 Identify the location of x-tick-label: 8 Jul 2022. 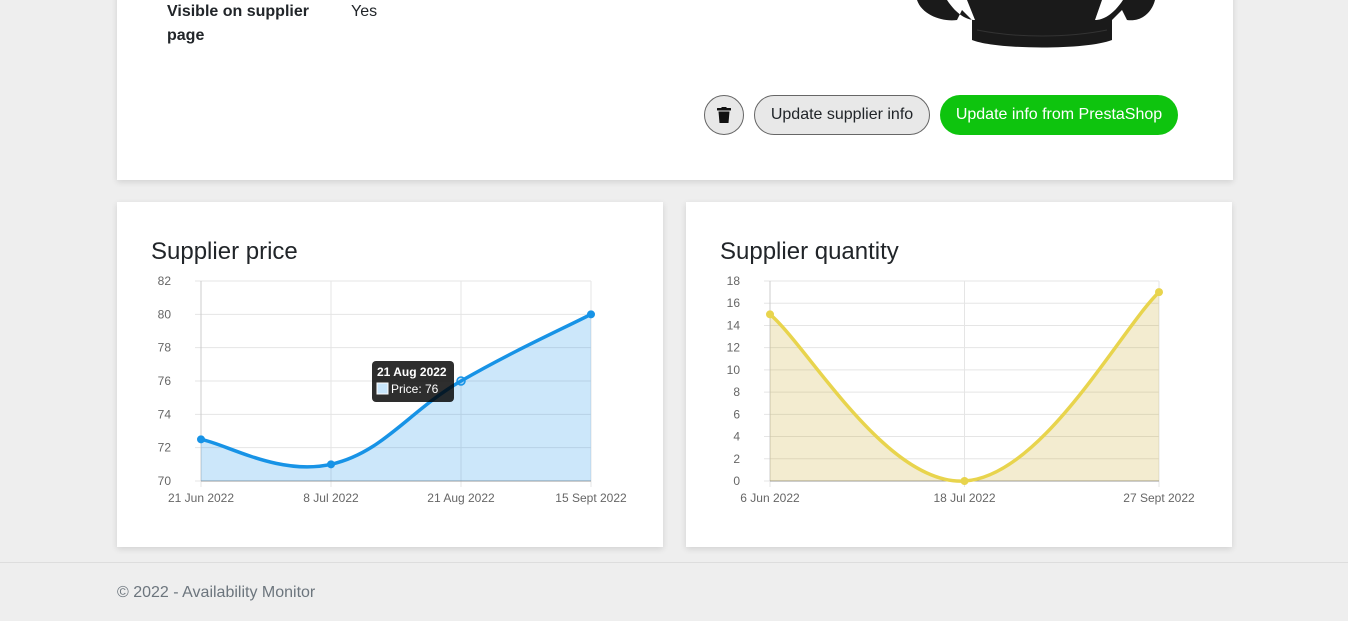
(331, 498).